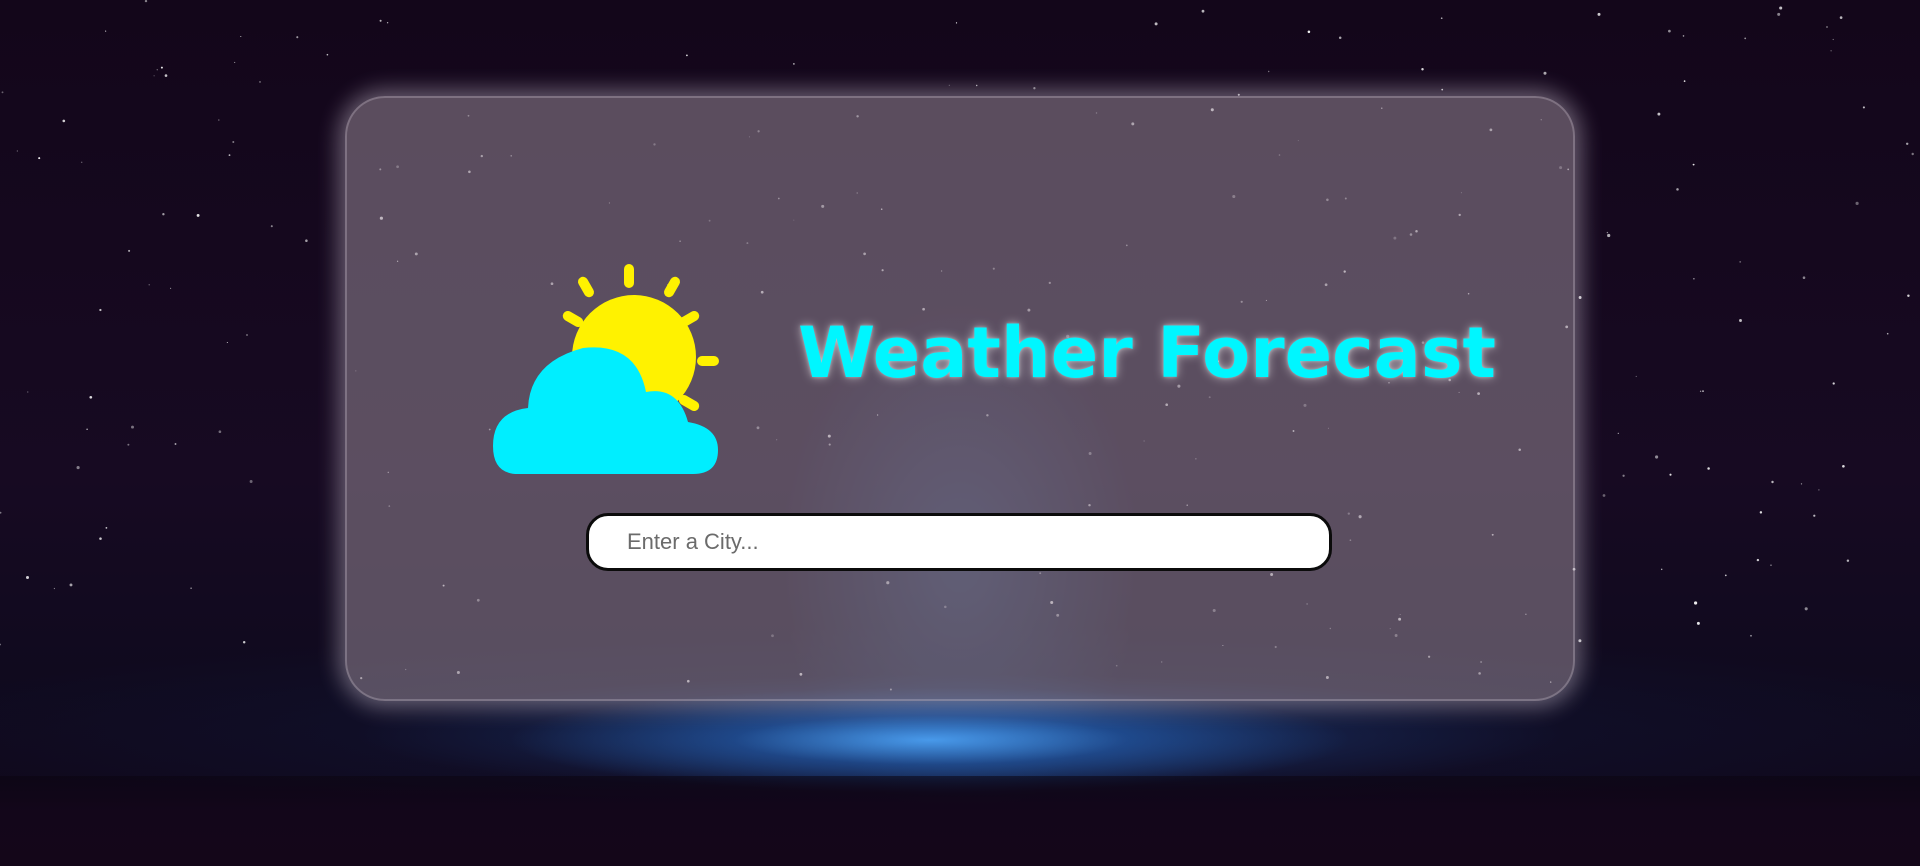  I want to click on city-search-input, so click(959, 542).